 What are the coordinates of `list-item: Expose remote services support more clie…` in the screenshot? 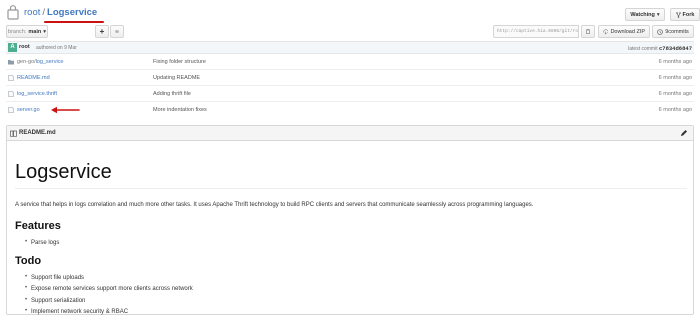 It's located at (109, 291).